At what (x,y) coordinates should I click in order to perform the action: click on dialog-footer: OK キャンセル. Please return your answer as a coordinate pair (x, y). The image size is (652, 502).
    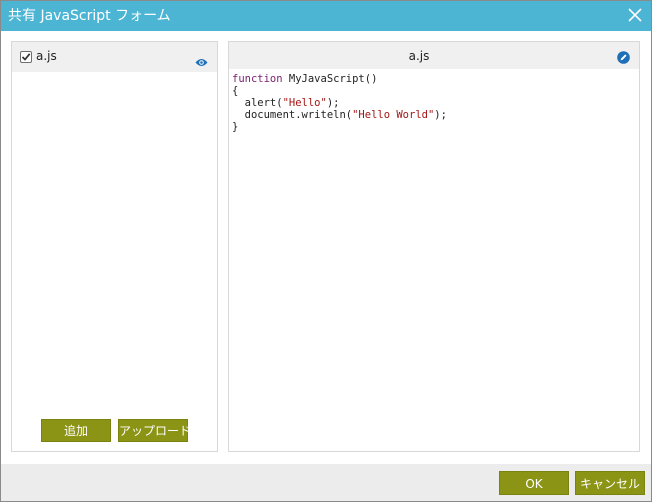
    Looking at the image, I should click on (326, 482).